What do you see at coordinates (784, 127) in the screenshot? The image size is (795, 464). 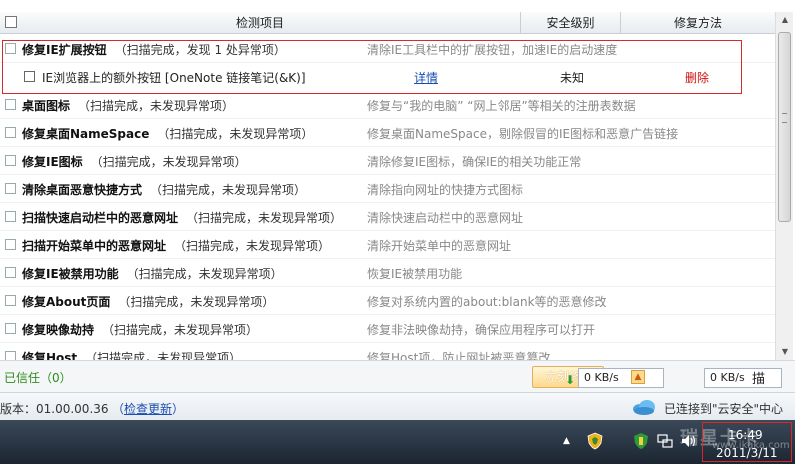 I see `scrollbar-thumb` at bounding box center [784, 127].